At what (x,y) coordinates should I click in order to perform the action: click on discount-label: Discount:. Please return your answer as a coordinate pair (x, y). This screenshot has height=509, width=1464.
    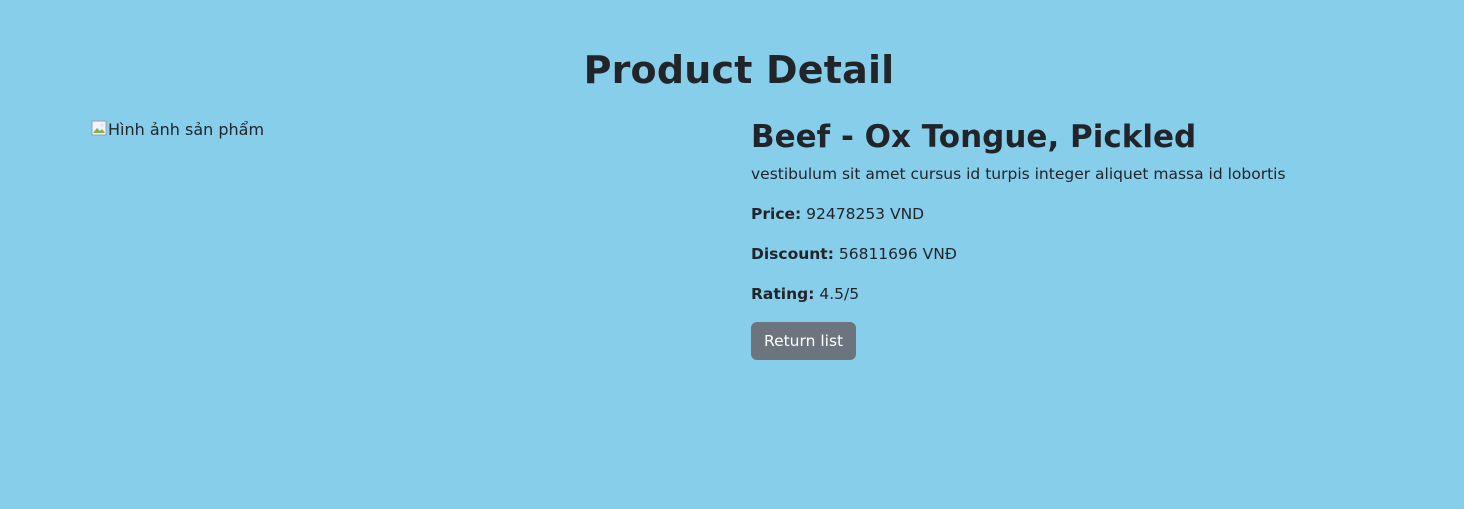
    Looking at the image, I should click on (792, 254).